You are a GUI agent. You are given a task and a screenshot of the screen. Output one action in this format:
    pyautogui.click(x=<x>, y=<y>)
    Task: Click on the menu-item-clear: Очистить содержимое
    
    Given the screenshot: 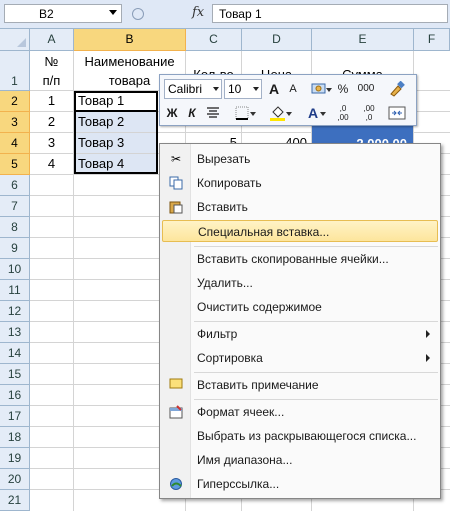 What is the action you would take?
    pyautogui.click(x=300, y=307)
    